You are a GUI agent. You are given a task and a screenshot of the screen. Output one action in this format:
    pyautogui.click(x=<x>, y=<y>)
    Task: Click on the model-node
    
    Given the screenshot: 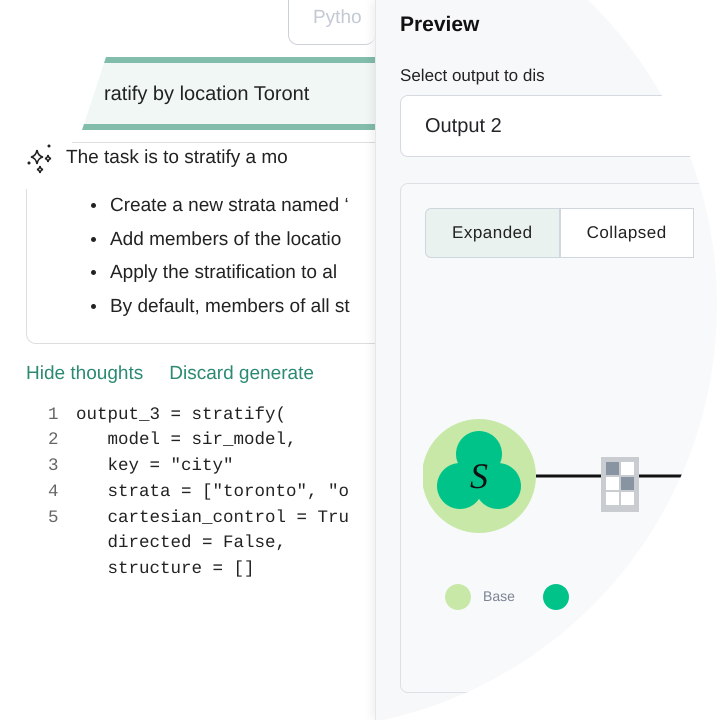 What is the action you would take?
    pyautogui.click(x=479, y=475)
    